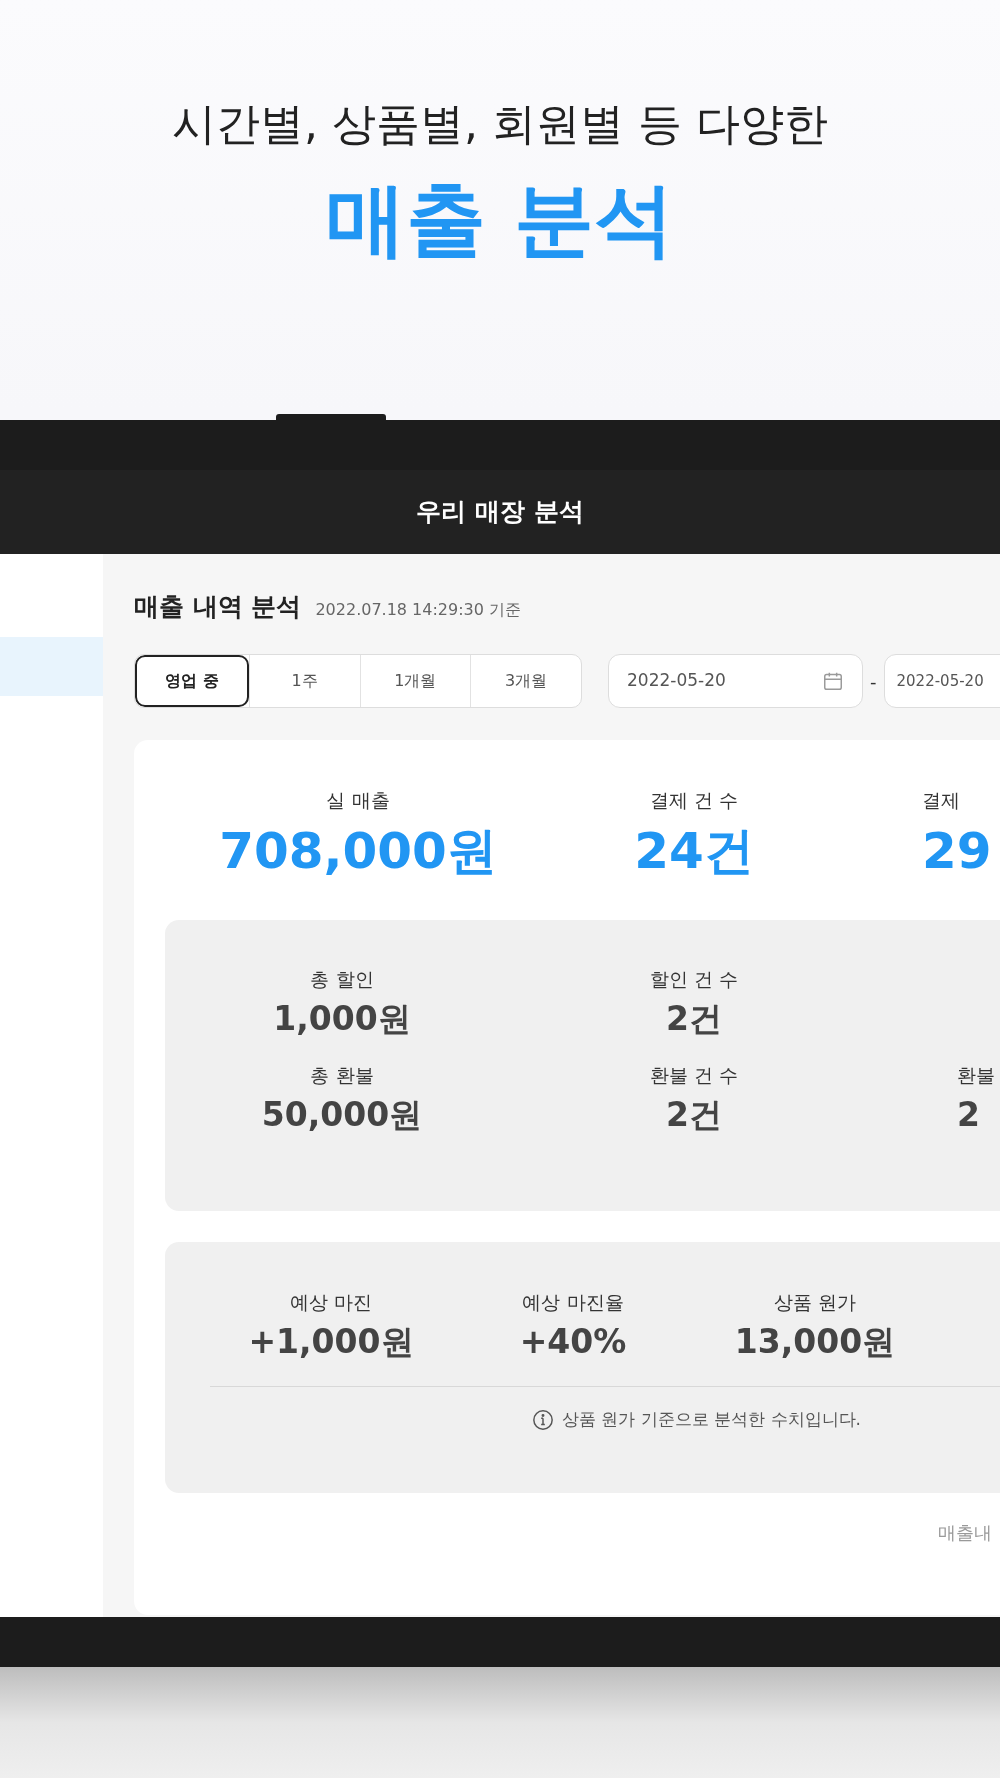  What do you see at coordinates (500, 220) in the screenshot?
I see `headline-title: 매출 분석` at bounding box center [500, 220].